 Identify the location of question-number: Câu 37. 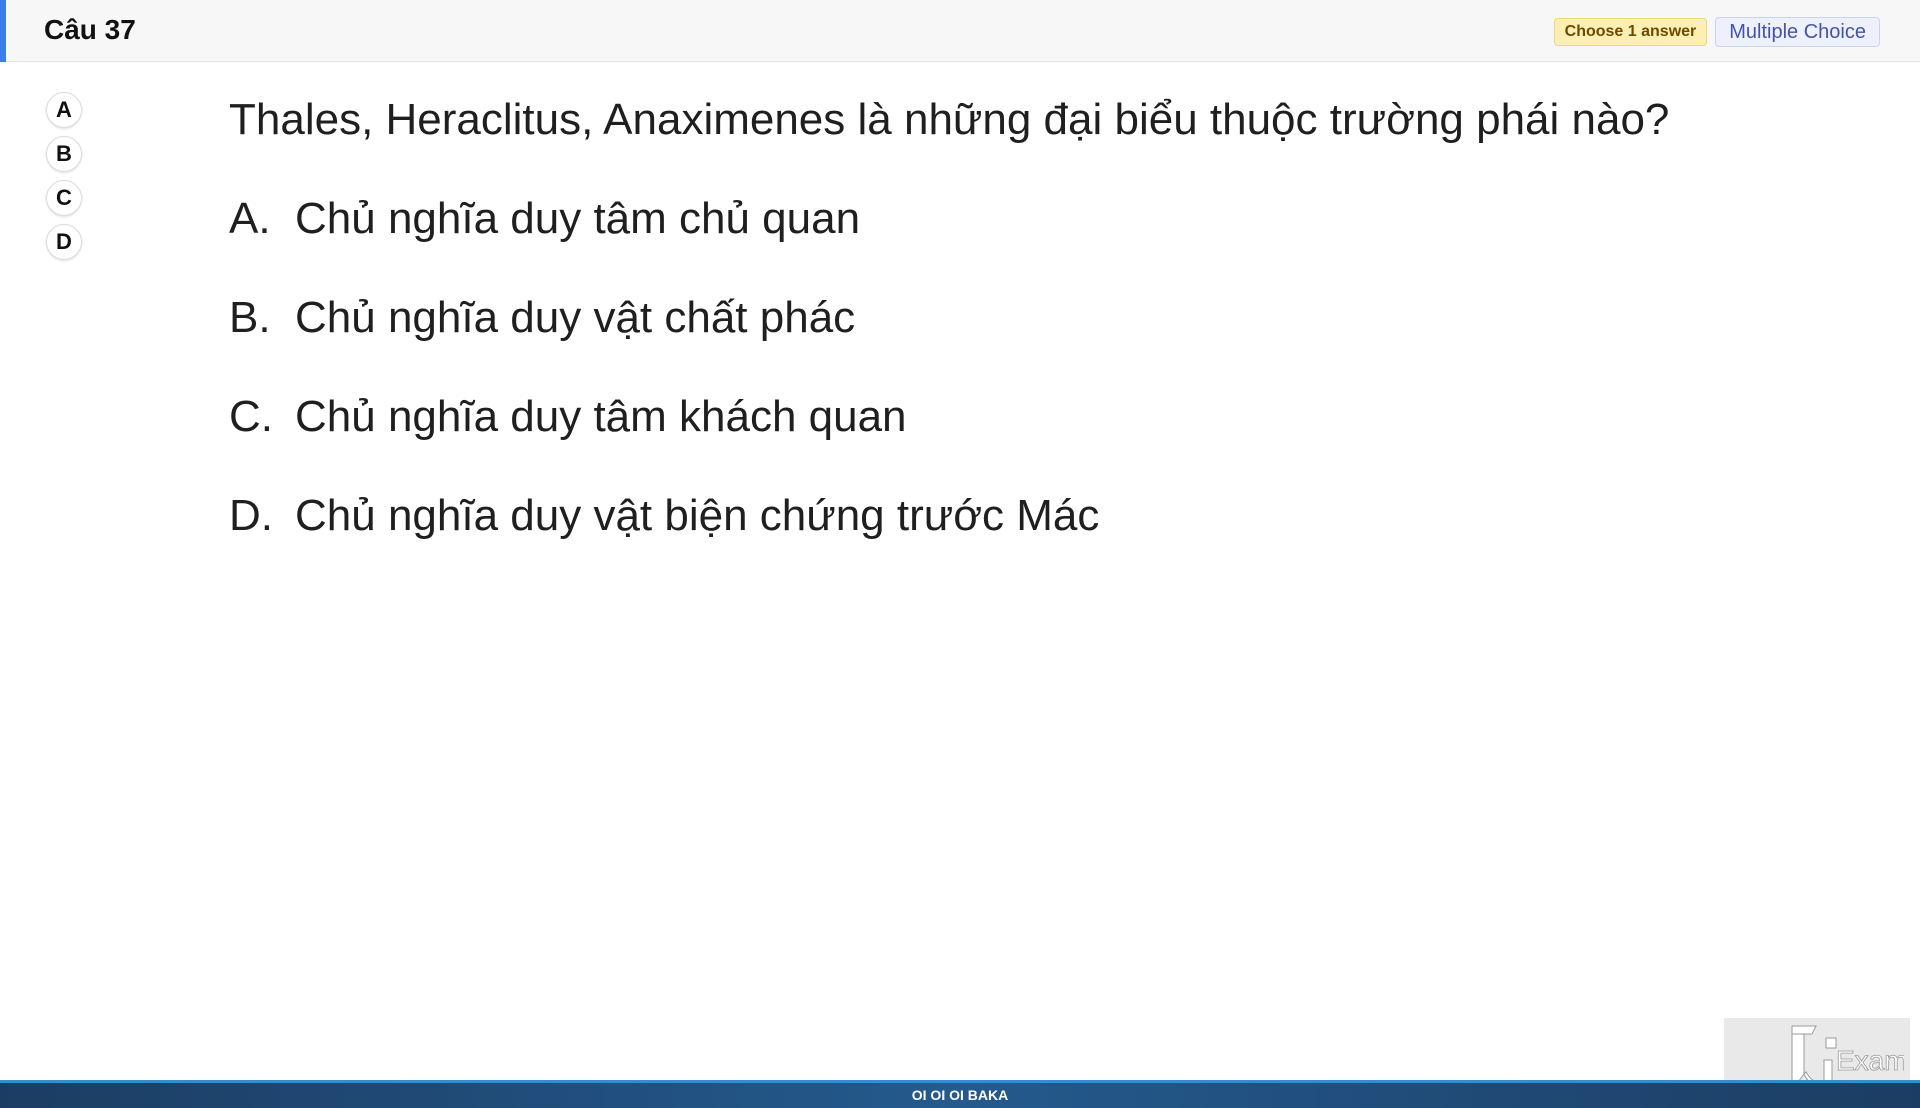
(90, 29).